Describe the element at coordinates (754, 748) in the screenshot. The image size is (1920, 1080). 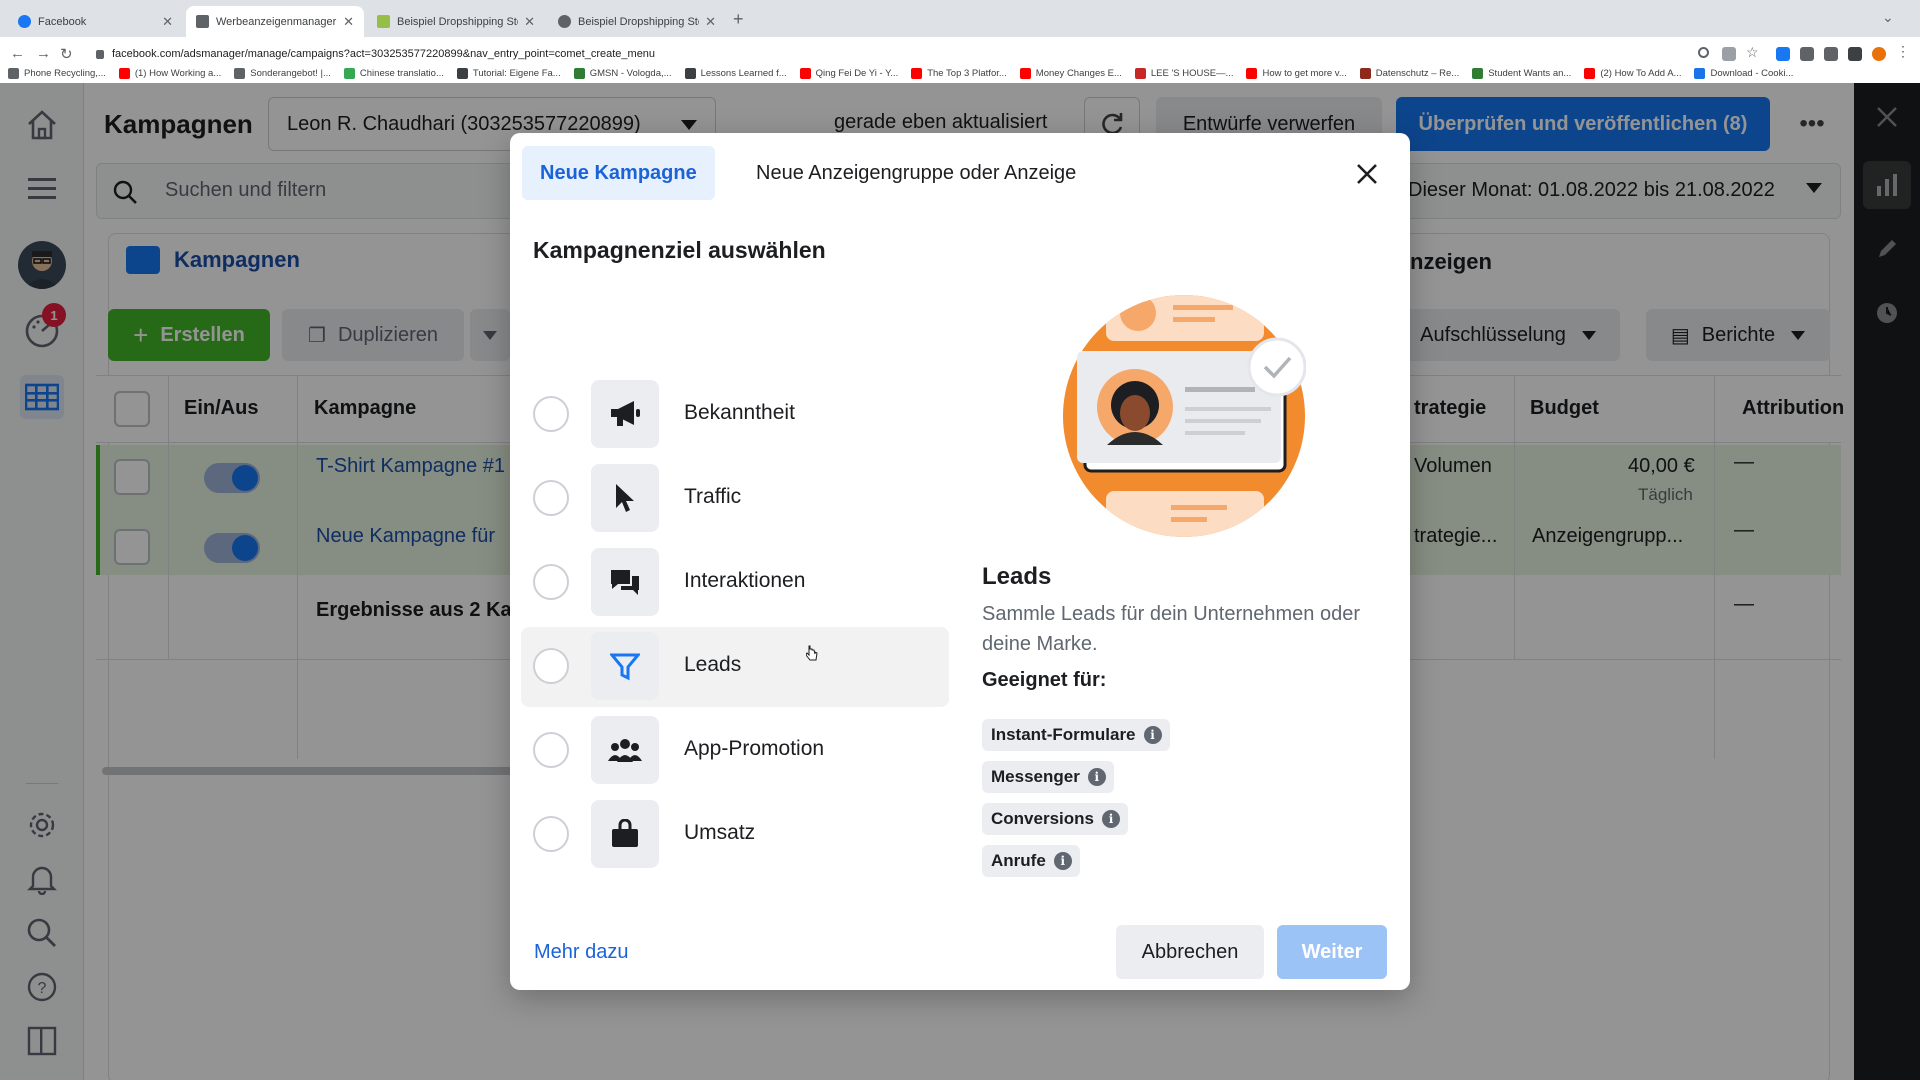
I see `objective-label: App-Promotion` at that location.